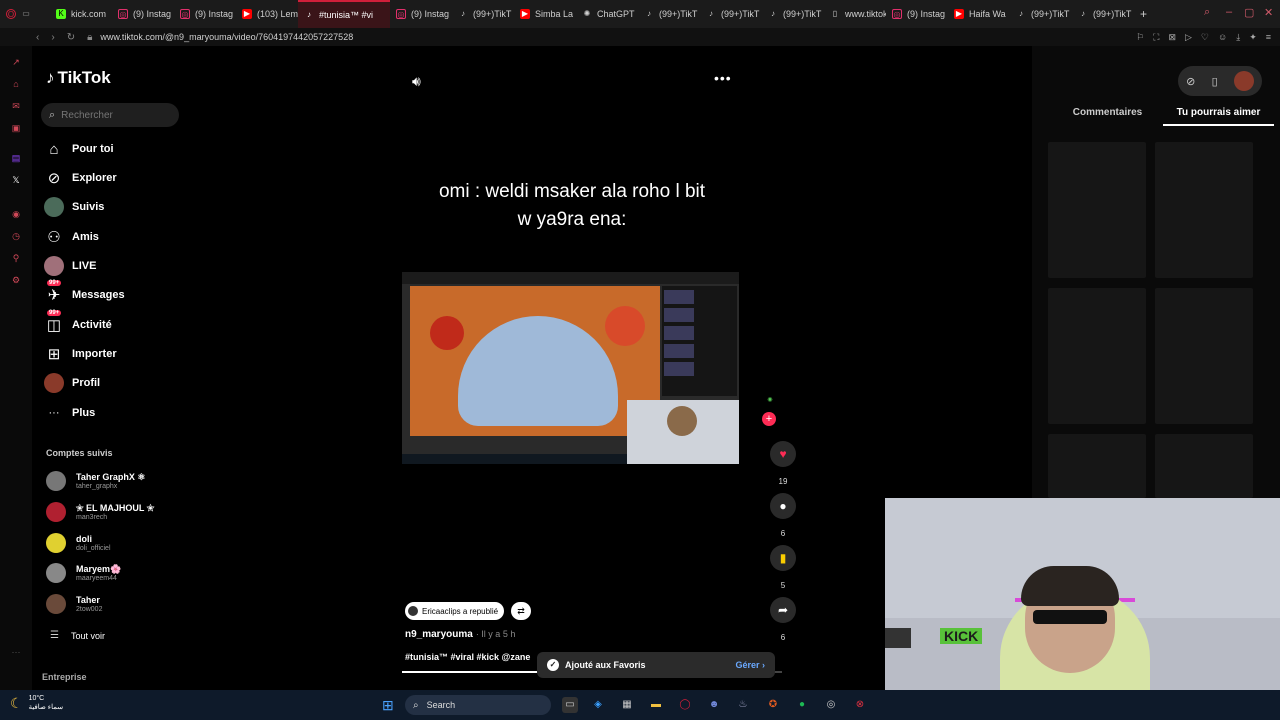  What do you see at coordinates (74, 207) in the screenshot?
I see `nav-item-suivis: Suivis` at bounding box center [74, 207].